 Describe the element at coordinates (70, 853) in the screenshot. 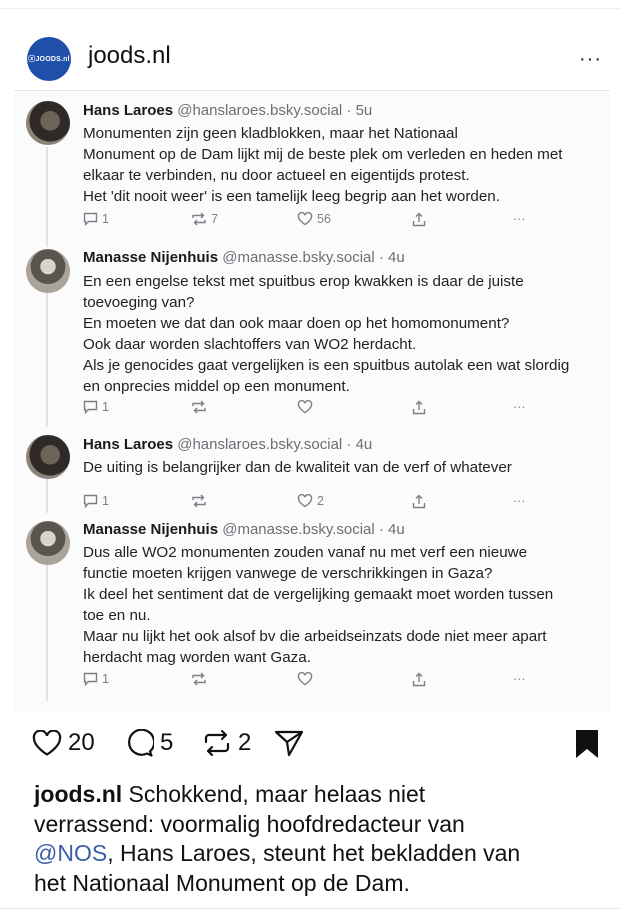

I see `mention-link: @NOS` at that location.